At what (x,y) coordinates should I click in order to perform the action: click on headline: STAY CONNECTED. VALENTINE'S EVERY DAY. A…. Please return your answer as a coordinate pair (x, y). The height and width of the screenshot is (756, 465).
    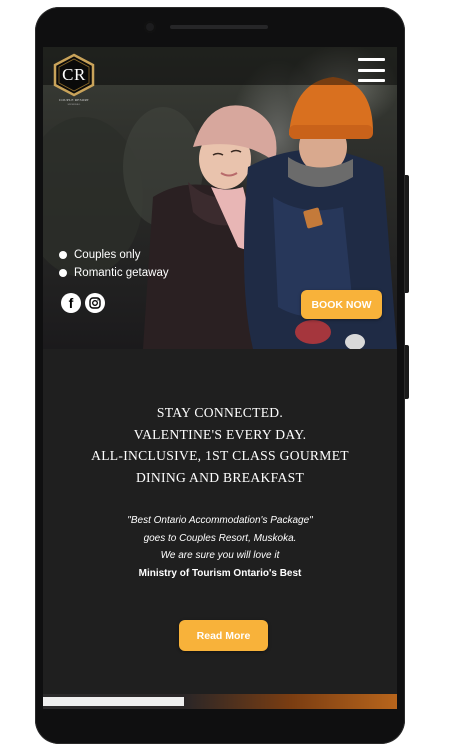
    Looking at the image, I should click on (220, 445).